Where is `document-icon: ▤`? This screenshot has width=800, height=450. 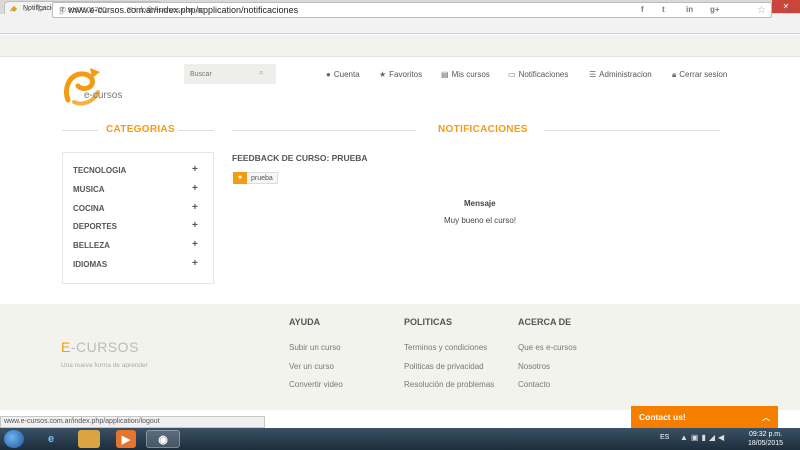
document-icon: ▤ is located at coordinates (445, 74).